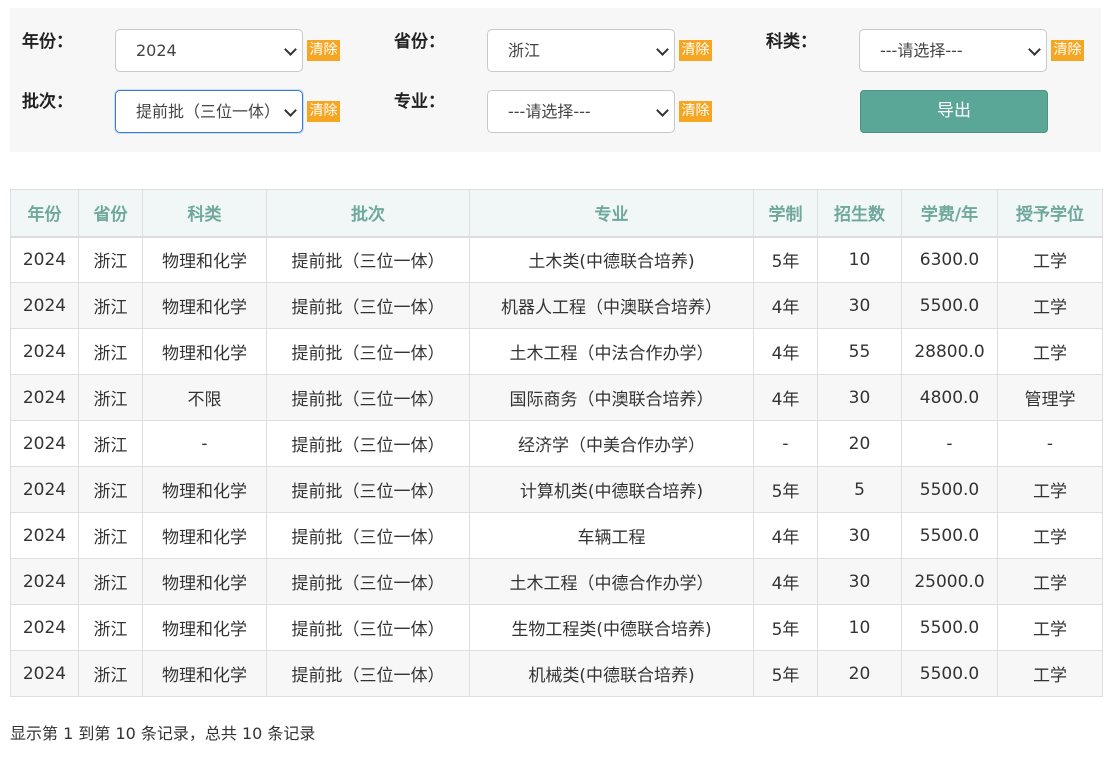 The width and height of the screenshot is (1108, 761). Describe the element at coordinates (549, 111) in the screenshot. I see `major-select-value: ---请选择---` at that location.